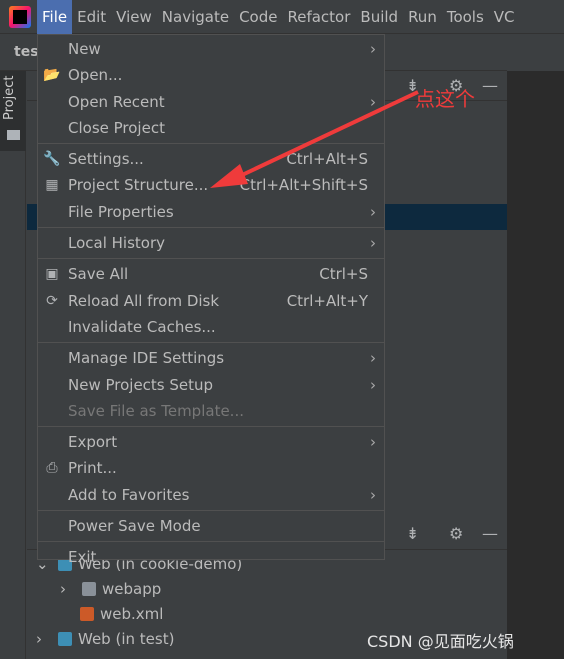 This screenshot has width=564, height=659. I want to click on tree-node-label: webapp, so click(132, 589).